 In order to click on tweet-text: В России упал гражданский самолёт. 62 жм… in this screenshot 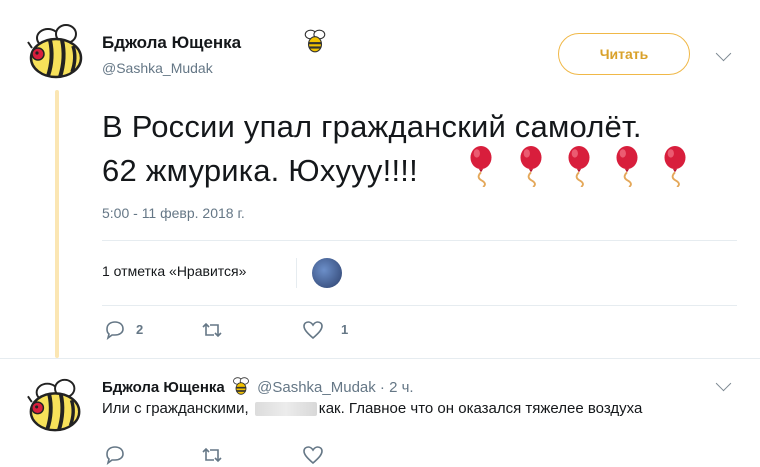, I will do `click(372, 149)`.